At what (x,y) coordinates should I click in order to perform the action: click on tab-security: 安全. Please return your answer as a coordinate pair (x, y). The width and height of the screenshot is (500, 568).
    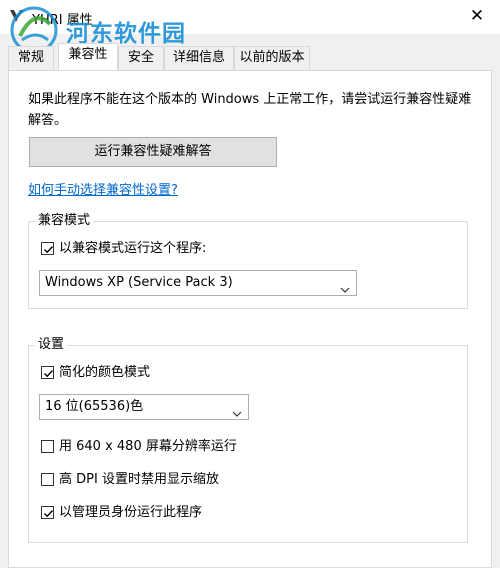
    Looking at the image, I should click on (141, 58).